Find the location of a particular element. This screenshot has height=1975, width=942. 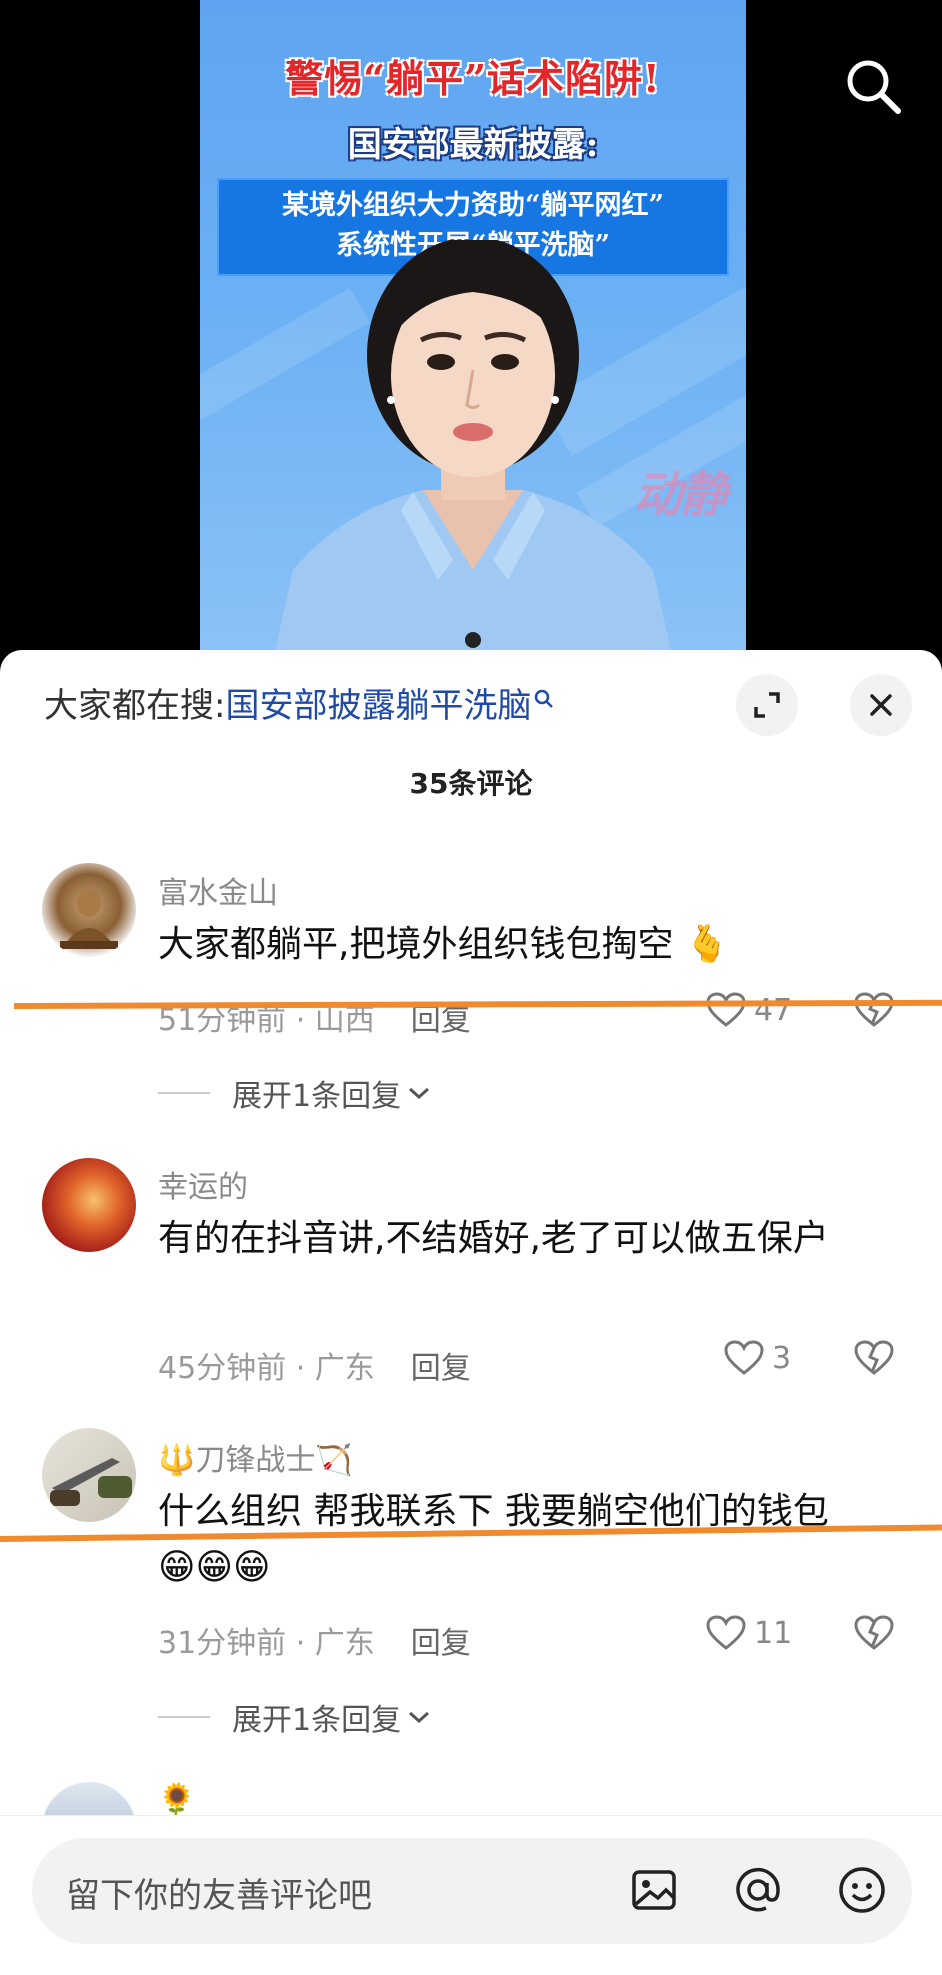

like-button: 3 is located at coordinates (757, 1358).